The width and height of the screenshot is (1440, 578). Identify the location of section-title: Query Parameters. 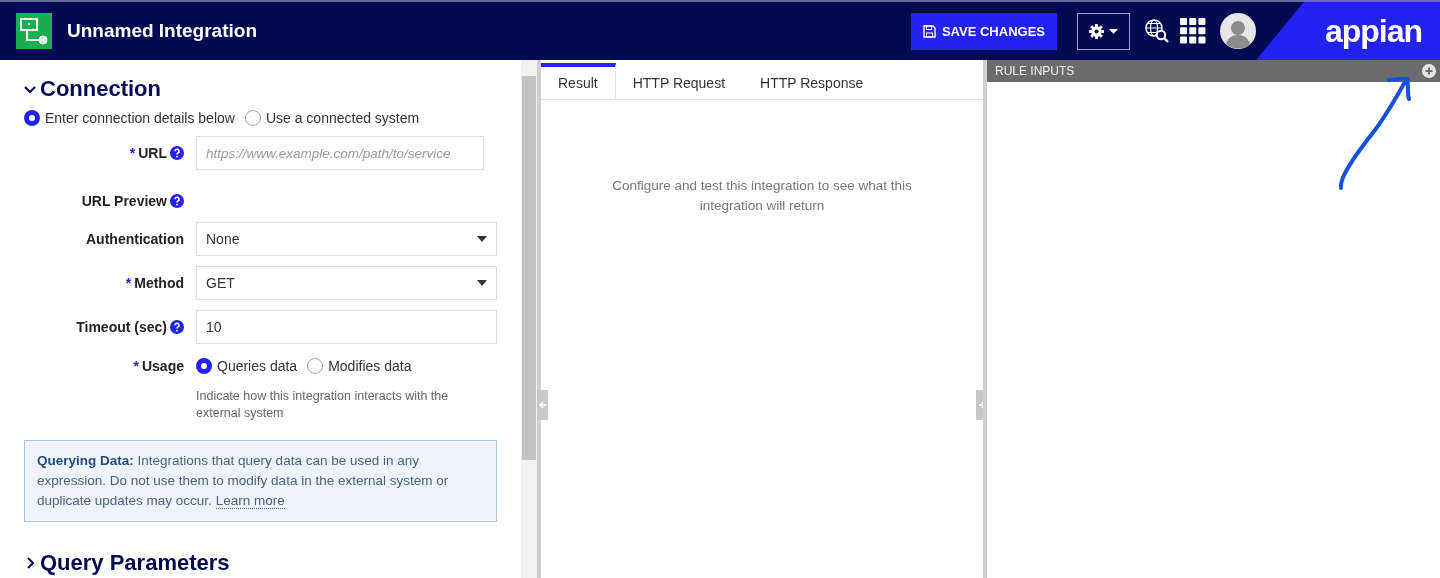
(135, 563).